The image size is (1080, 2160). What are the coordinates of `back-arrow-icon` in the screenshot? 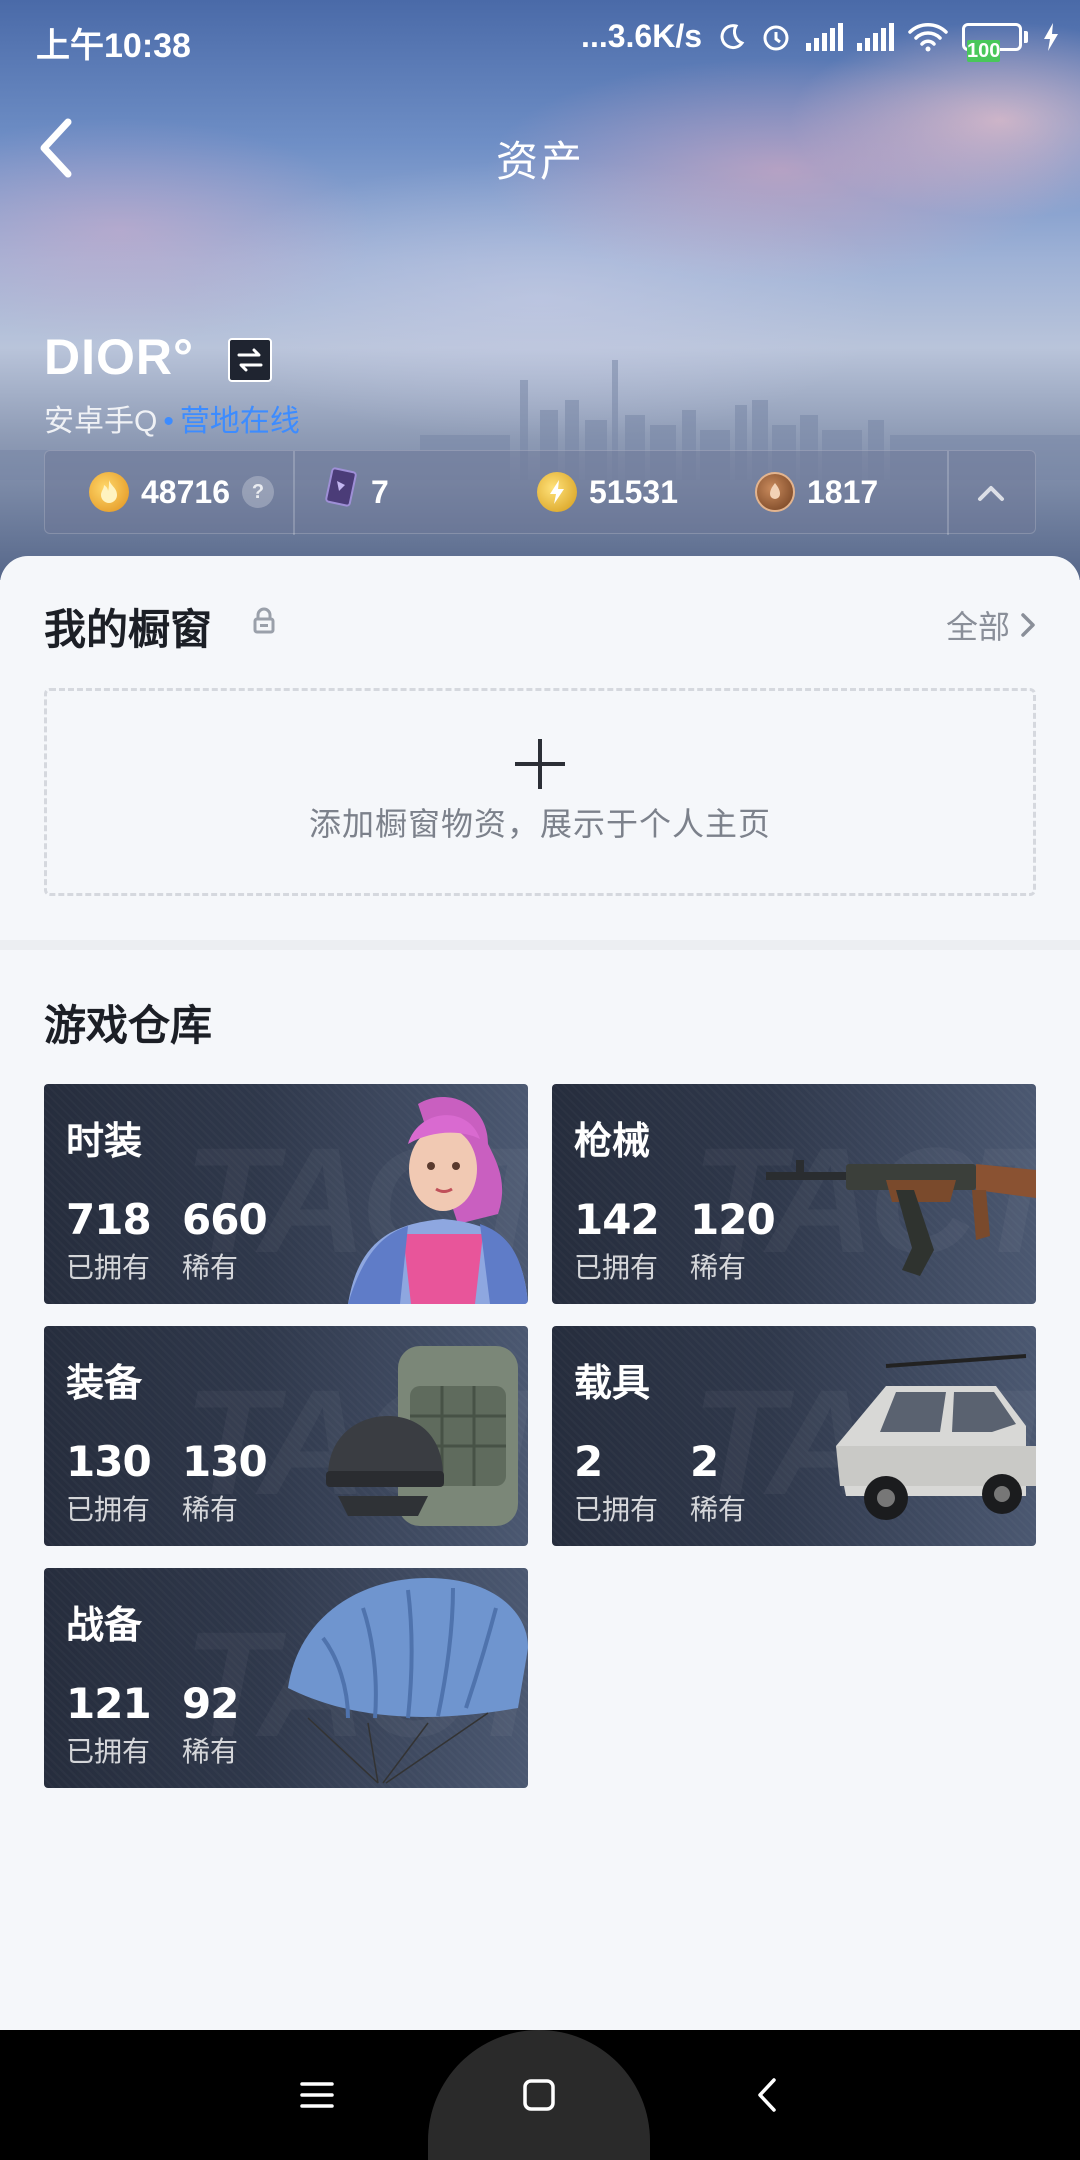 It's located at (767, 2095).